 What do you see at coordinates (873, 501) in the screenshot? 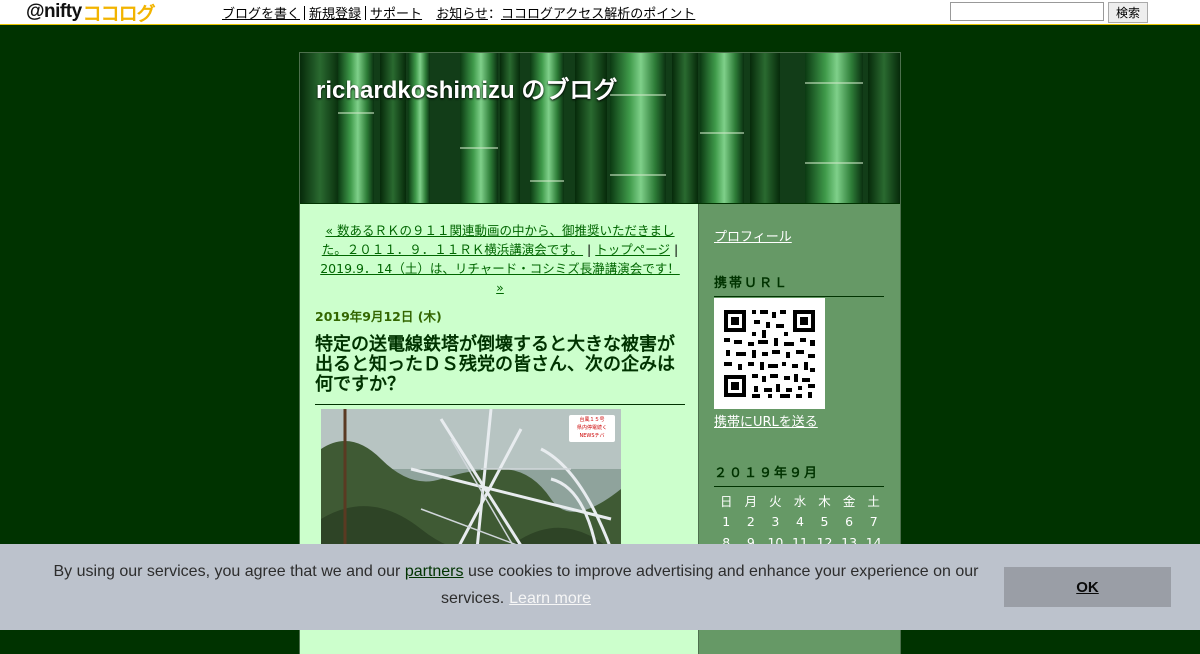
I see `weekday-cell: 土` at bounding box center [873, 501].